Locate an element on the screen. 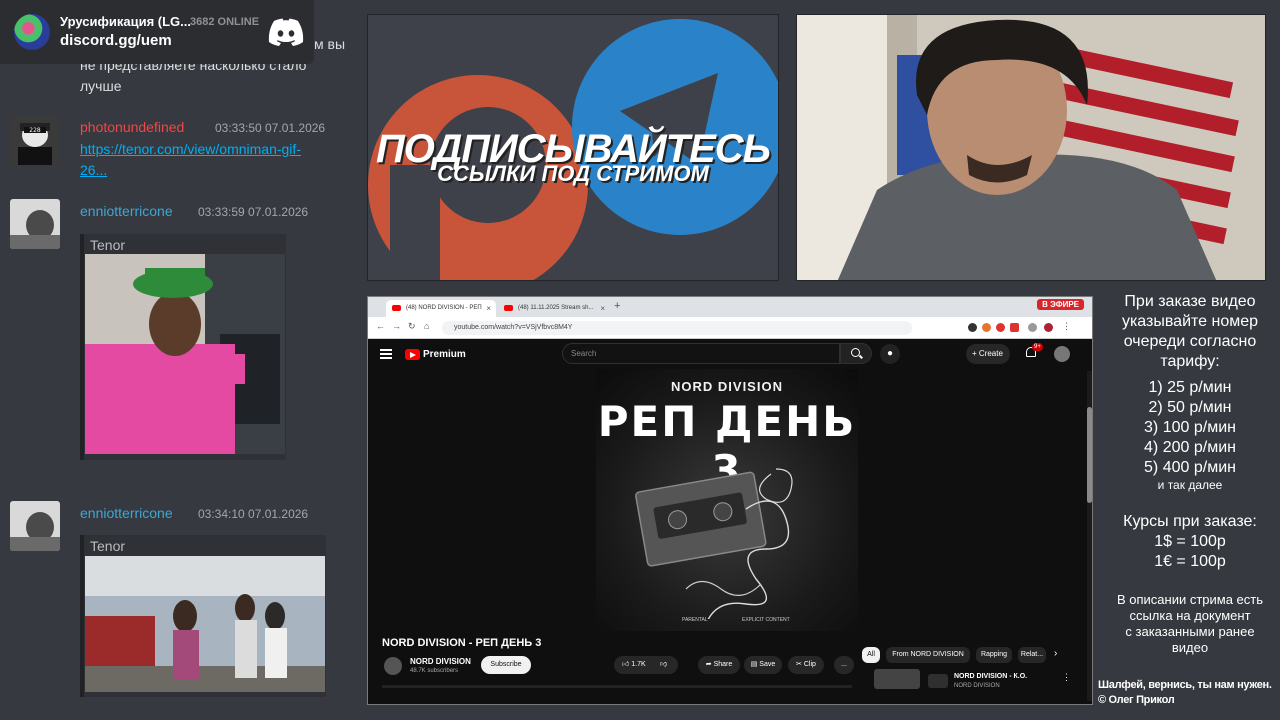 Image resolution: width=1280 pixels, height=720 pixels. menu-icon is located at coordinates (386, 354).